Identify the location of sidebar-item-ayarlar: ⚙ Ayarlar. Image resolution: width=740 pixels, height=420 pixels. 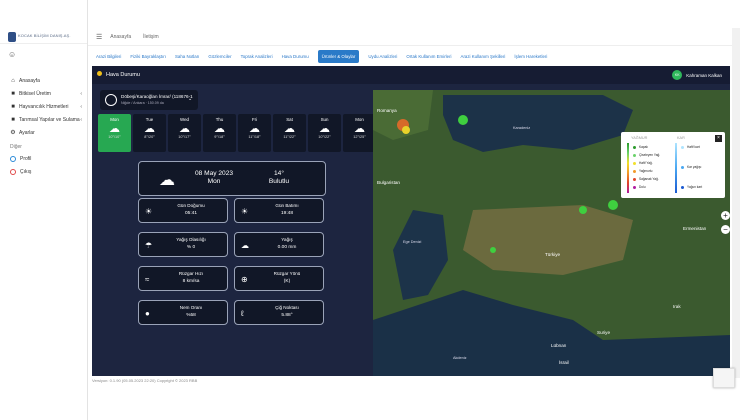
(44, 132).